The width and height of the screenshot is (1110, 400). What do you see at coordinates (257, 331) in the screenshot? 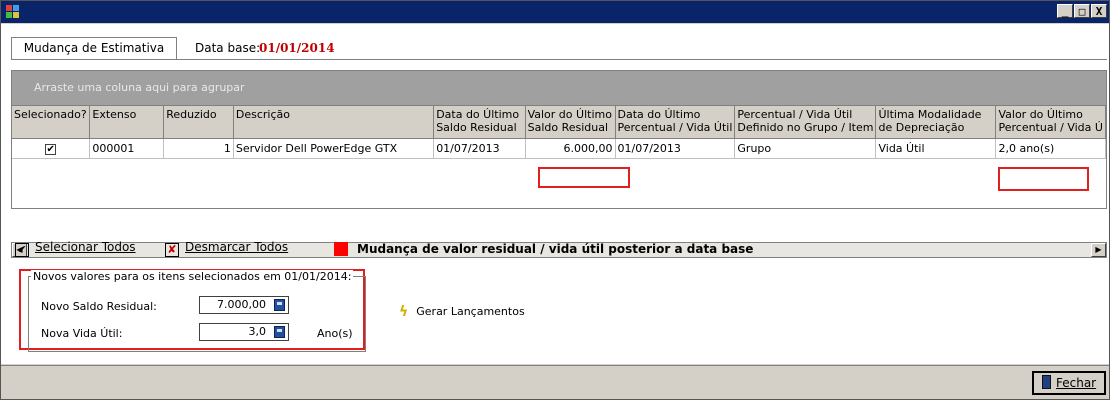
I see `nova-vida-value: 3,0` at bounding box center [257, 331].